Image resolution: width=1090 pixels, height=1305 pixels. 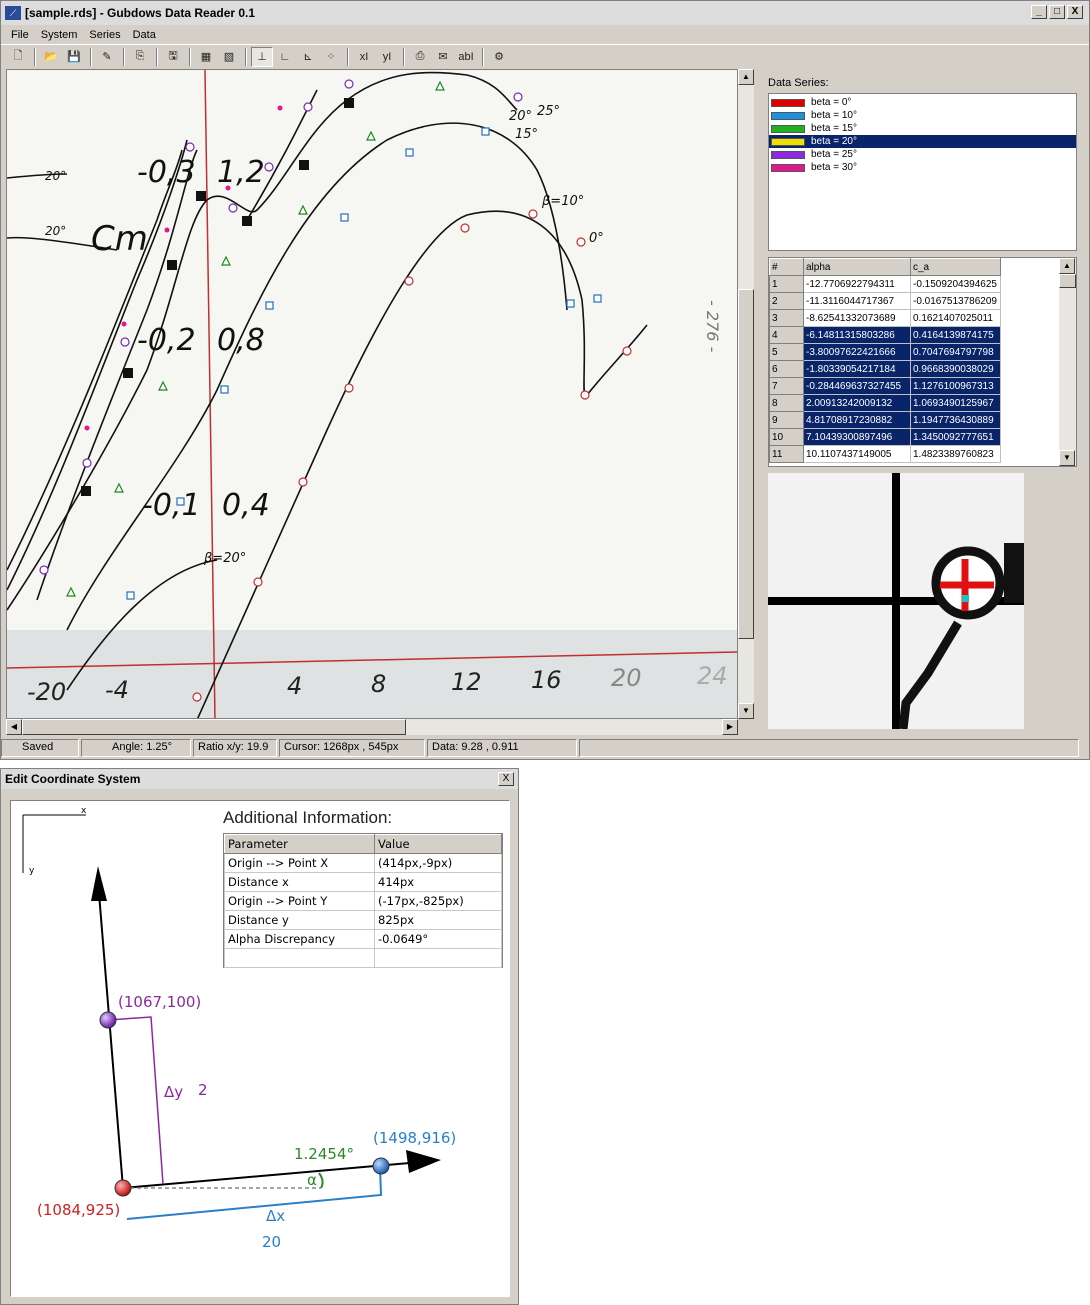 I want to click on table-row: 6 -1.80339054217184 0.9668390038029, so click(x=885, y=369).